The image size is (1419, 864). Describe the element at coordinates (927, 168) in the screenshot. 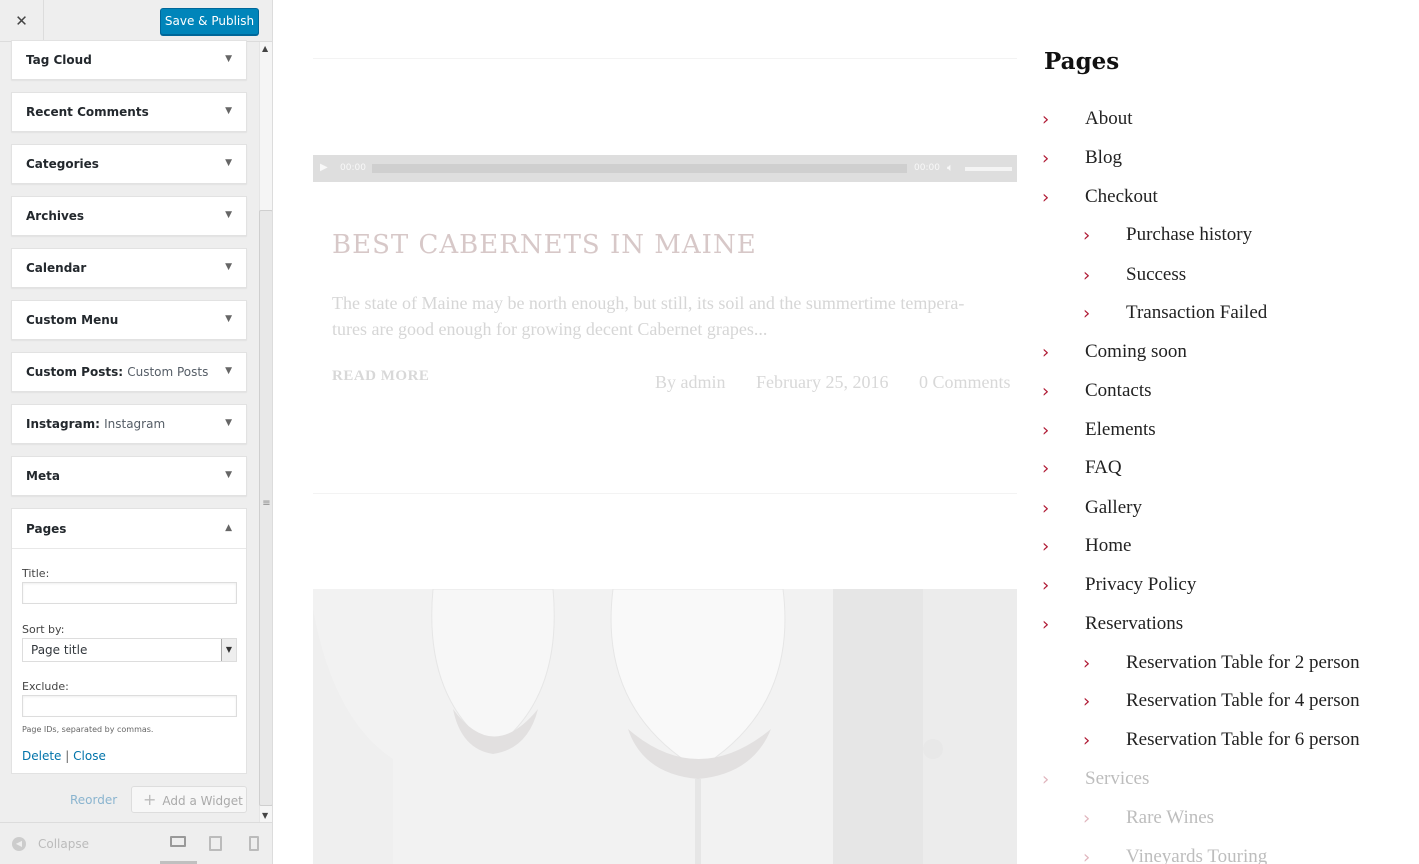

I see `audio-duration: 00:00` at that location.